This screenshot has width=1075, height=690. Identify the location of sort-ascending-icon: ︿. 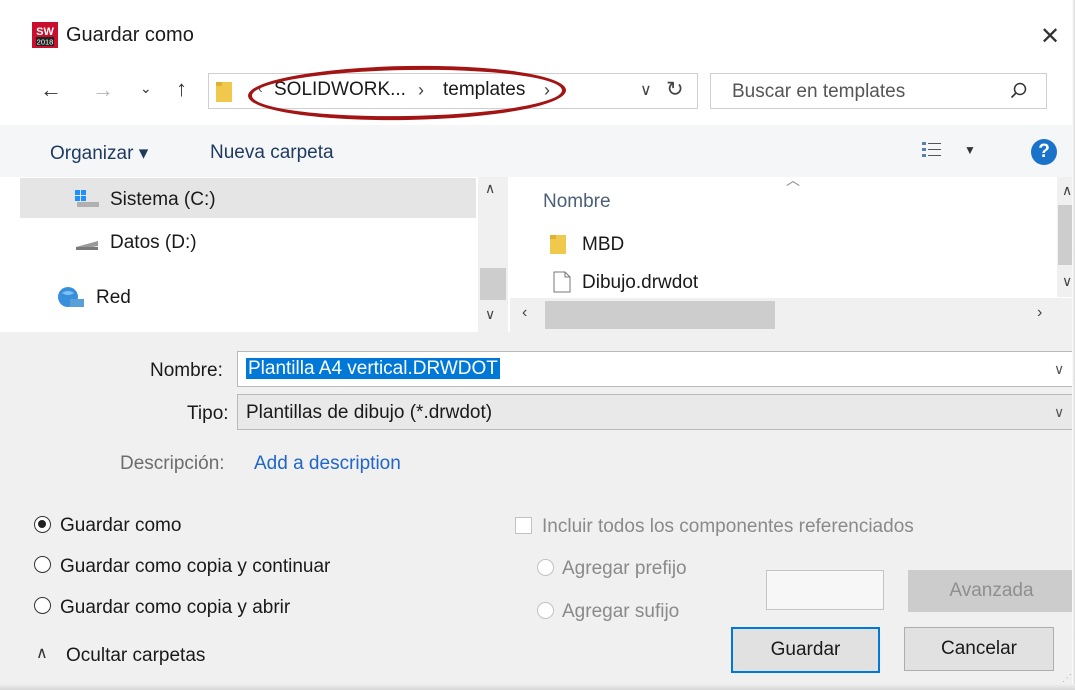
(793, 180).